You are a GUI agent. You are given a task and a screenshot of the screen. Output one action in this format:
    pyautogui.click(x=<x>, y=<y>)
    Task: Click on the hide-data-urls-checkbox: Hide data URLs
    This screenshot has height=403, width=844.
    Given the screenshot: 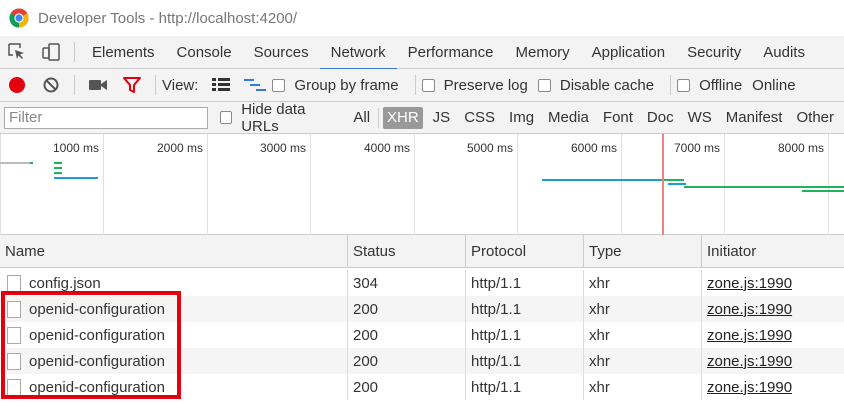 What is the action you would take?
    pyautogui.click(x=279, y=118)
    